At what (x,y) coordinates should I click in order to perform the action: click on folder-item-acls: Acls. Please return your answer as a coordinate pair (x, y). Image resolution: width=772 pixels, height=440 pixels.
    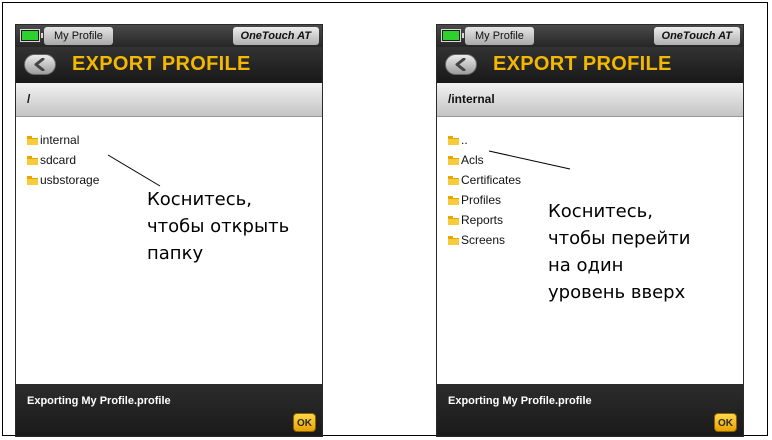
    Looking at the image, I should click on (484, 160).